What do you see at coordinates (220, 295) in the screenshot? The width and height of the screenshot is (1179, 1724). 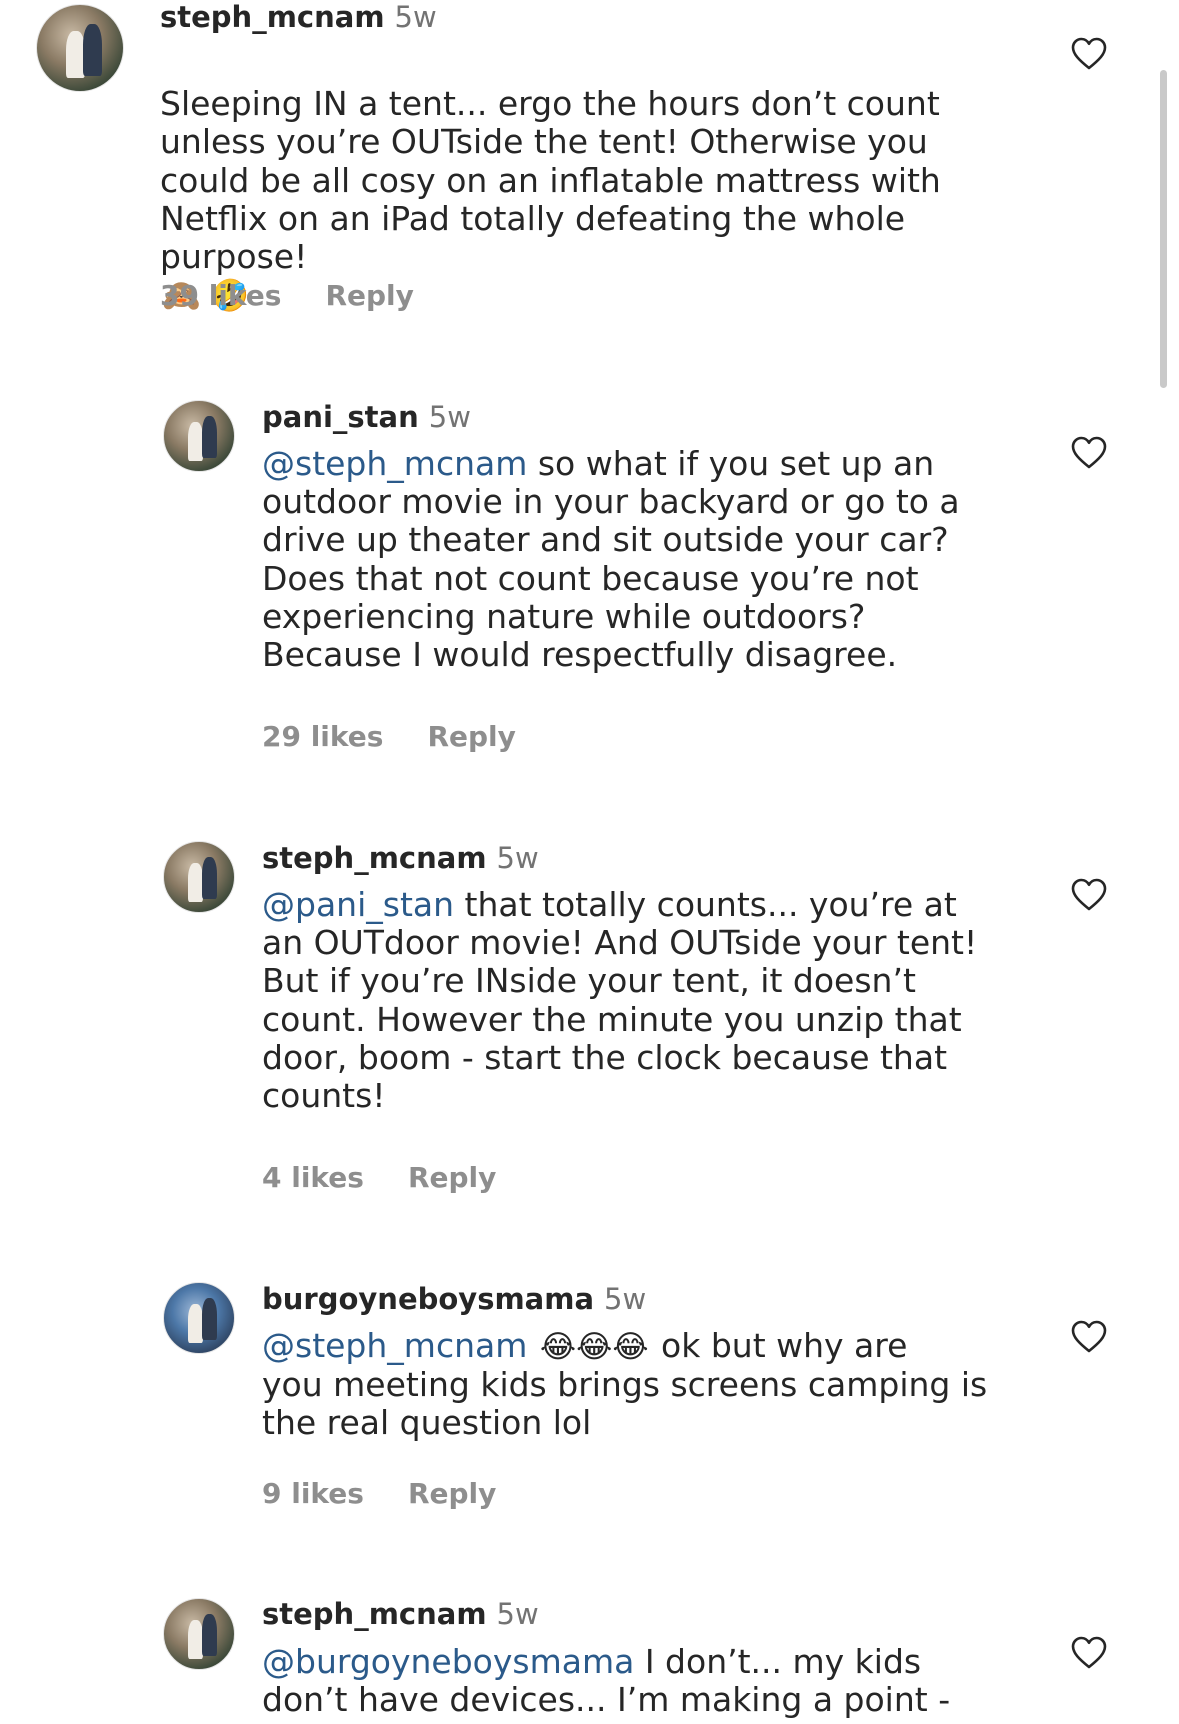 I see `likes-count: 39 likes` at bounding box center [220, 295].